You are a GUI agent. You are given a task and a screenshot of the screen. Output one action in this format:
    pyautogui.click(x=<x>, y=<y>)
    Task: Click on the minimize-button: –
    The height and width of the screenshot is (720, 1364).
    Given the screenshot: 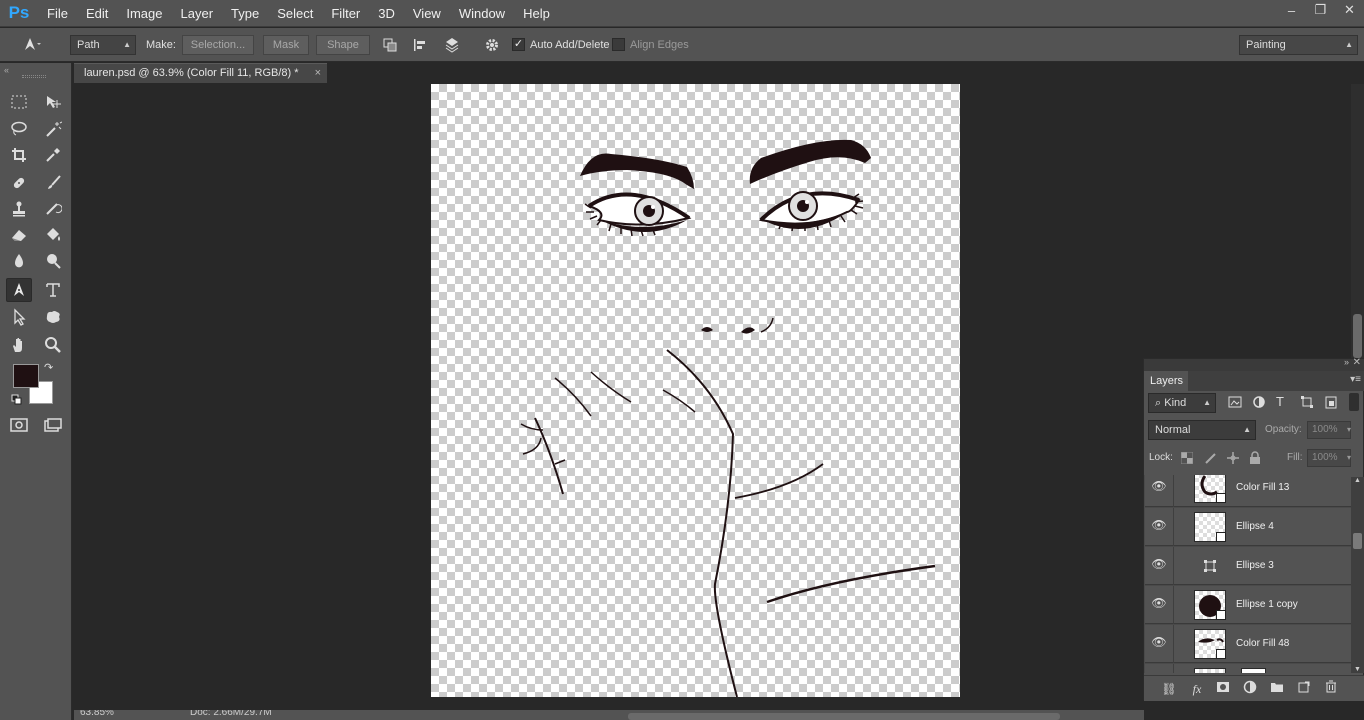 What is the action you would take?
    pyautogui.click(x=1291, y=10)
    